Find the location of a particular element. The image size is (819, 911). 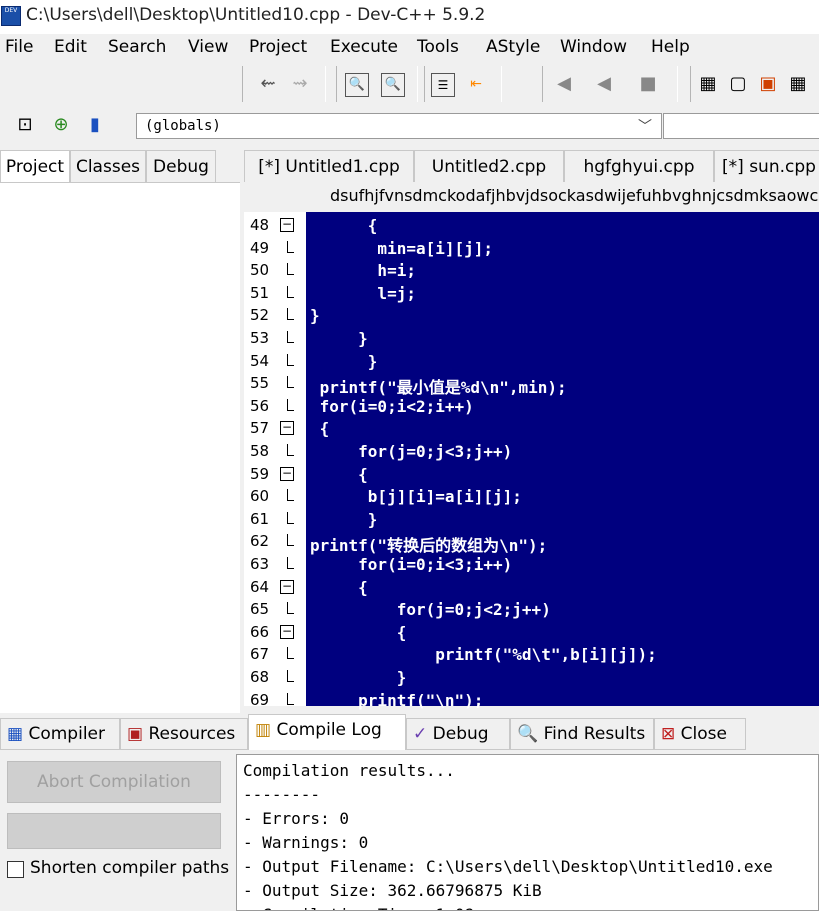

tab-compile-log: ▥ Compile Log is located at coordinates (327, 732).